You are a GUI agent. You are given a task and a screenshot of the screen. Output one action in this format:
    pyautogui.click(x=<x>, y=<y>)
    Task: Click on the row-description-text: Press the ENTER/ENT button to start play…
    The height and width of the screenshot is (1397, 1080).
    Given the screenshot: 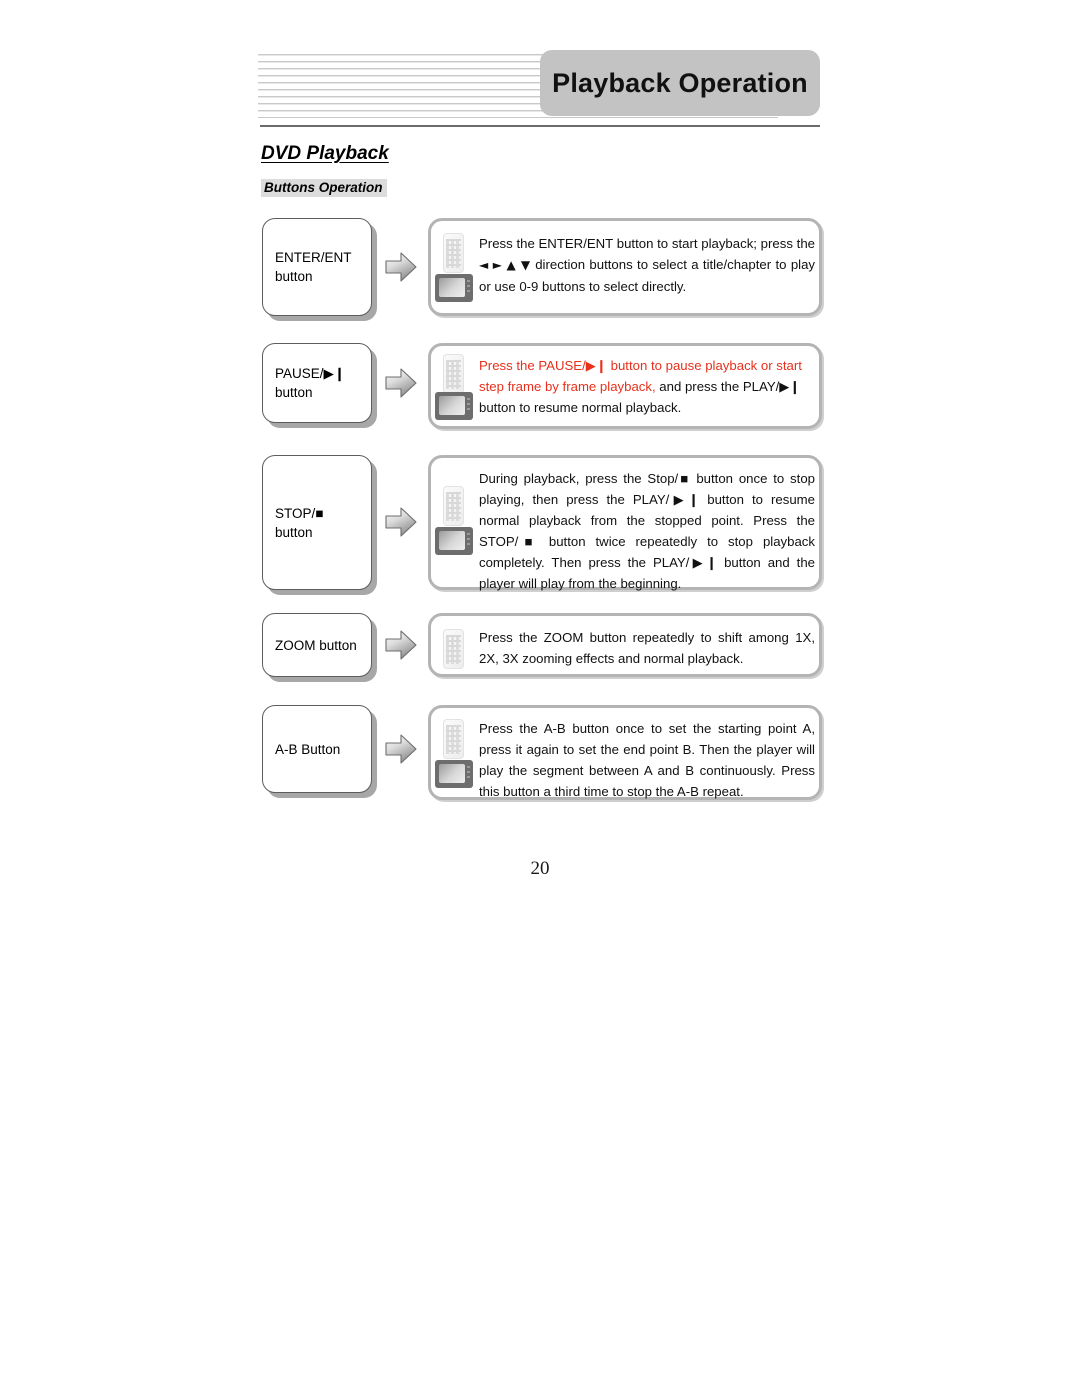 What is the action you would take?
    pyautogui.click(x=647, y=265)
    